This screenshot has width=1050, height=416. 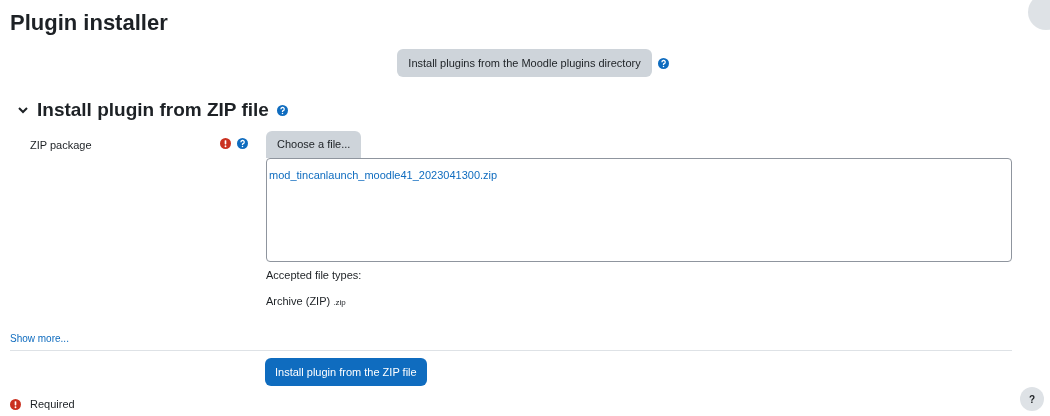 What do you see at coordinates (23, 110) in the screenshot?
I see `chevron-icon` at bounding box center [23, 110].